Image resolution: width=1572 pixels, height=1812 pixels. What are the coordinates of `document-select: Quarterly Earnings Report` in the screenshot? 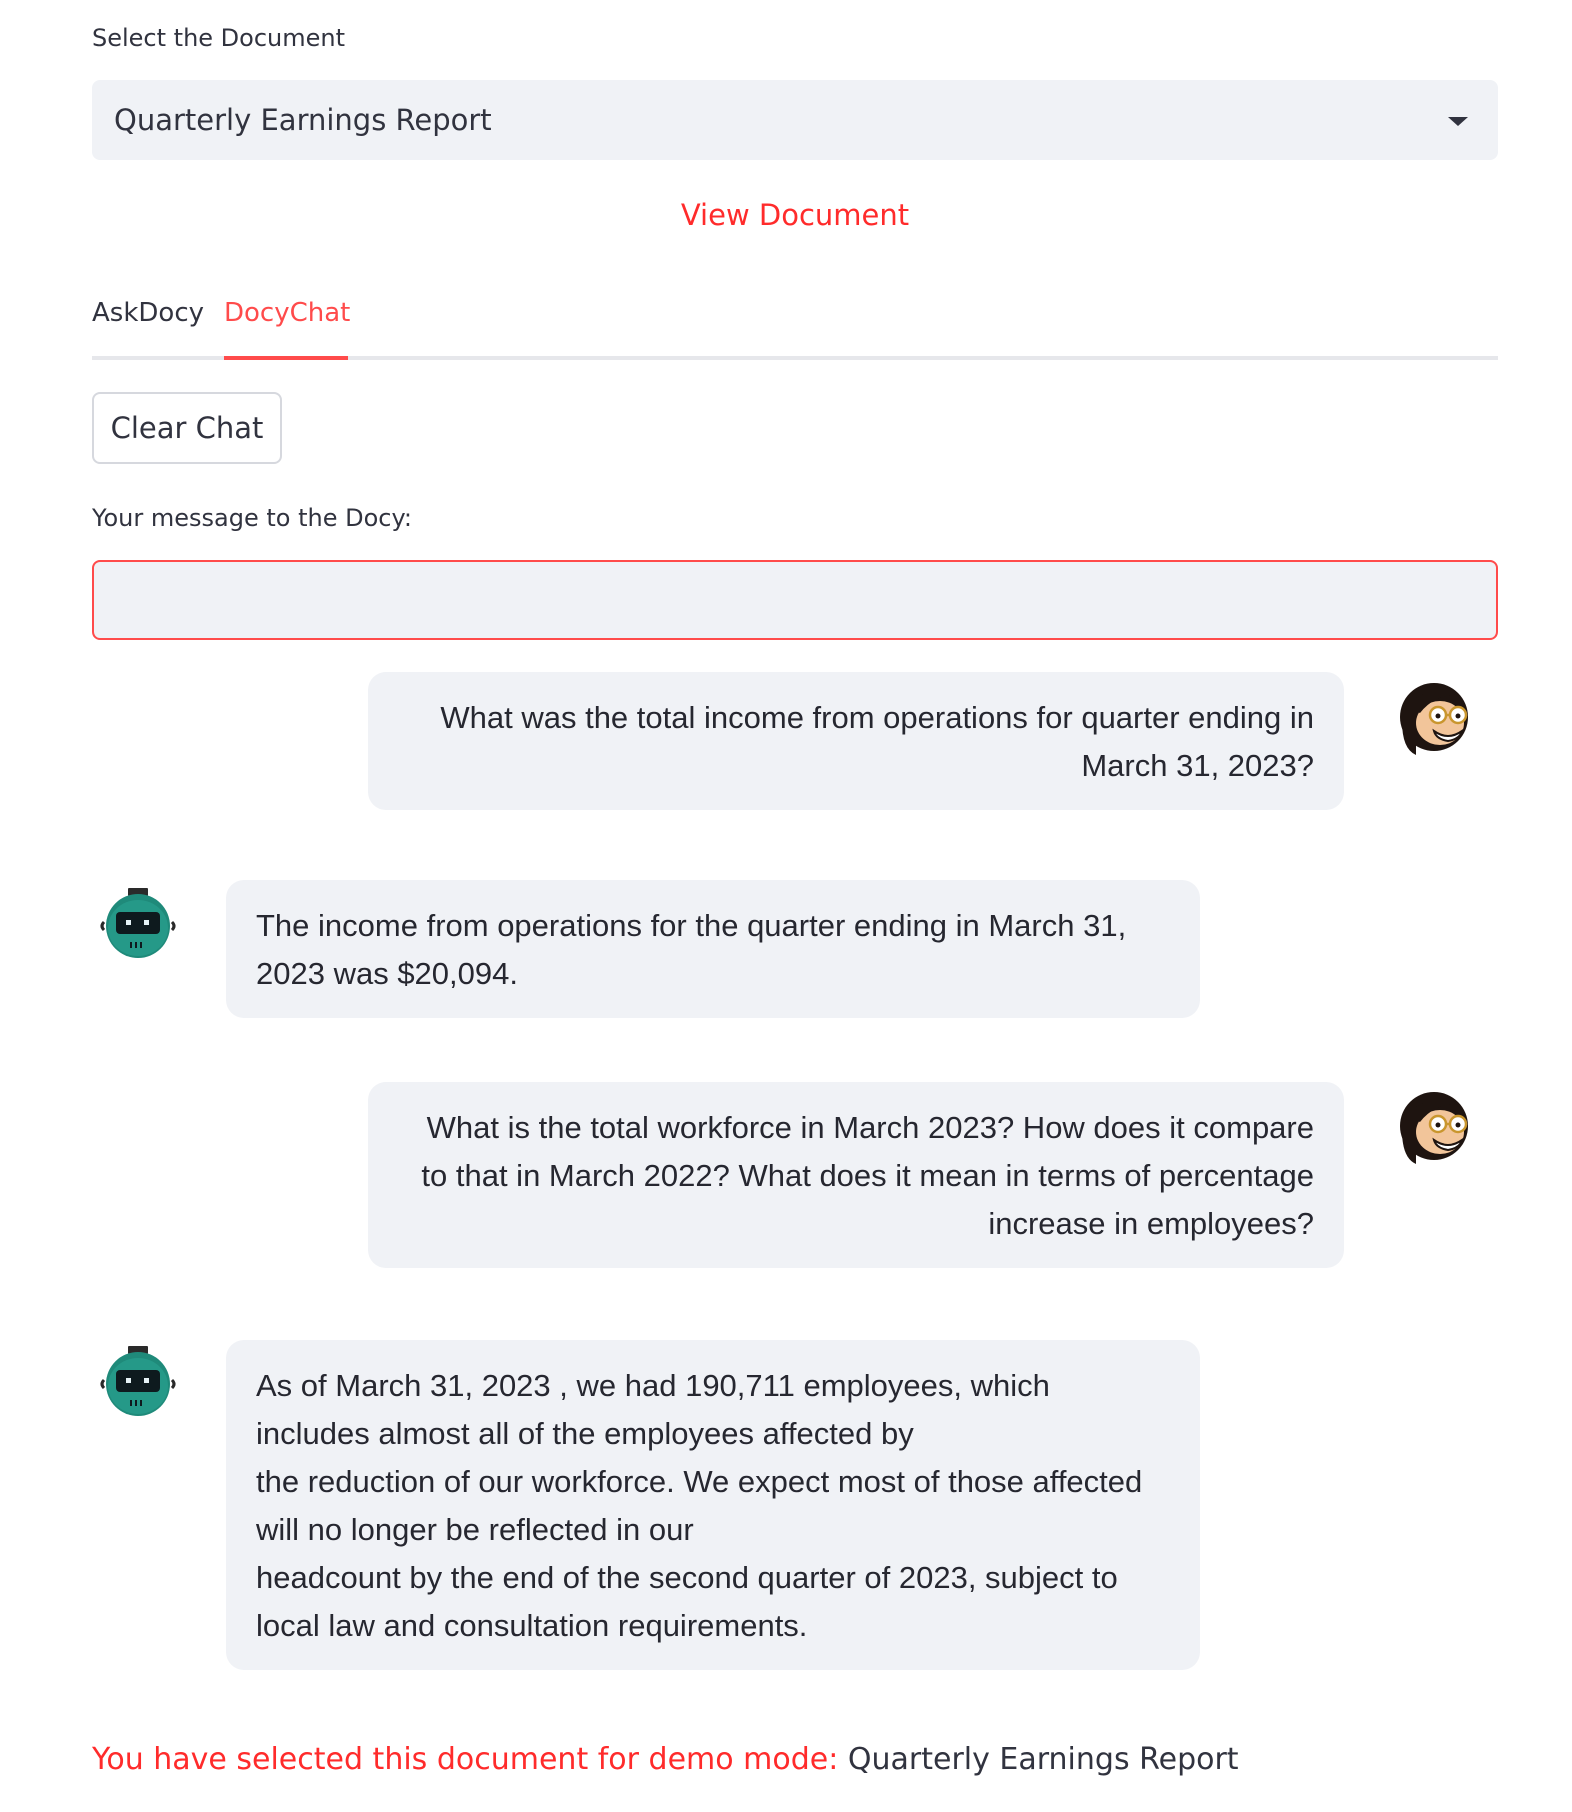 It's located at (795, 120).